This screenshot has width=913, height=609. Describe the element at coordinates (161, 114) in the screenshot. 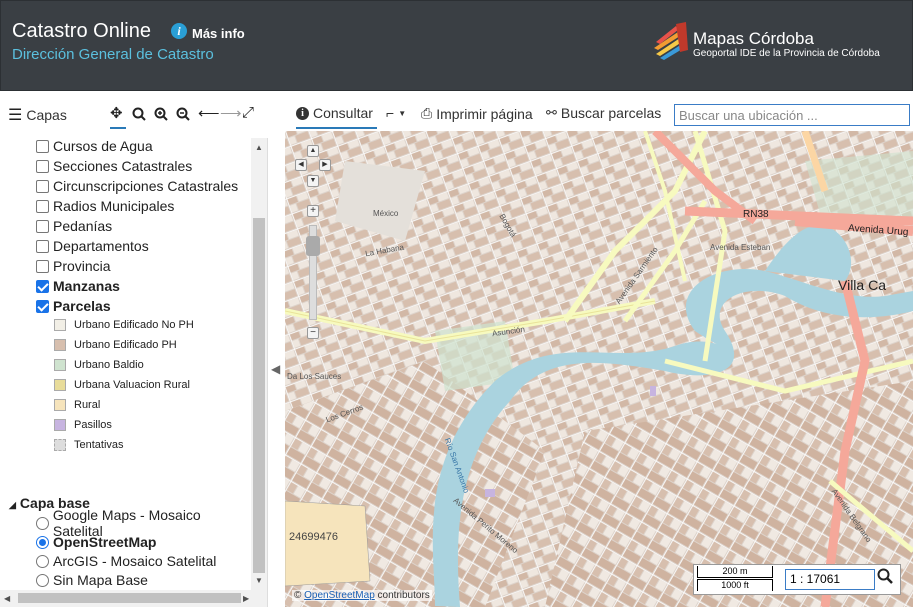

I see `zoom-in-icon` at that location.